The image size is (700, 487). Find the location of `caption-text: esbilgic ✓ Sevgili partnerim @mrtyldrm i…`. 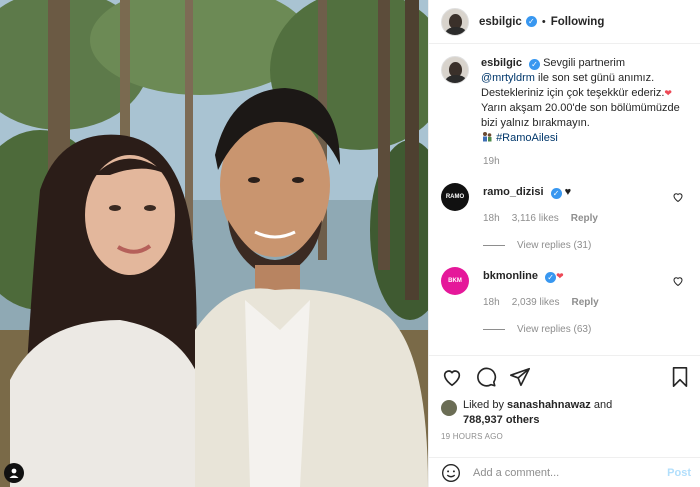

caption-text: esbilgic ✓ Sevgili partnerim @mrtyldrm i… is located at coordinates (581, 101).